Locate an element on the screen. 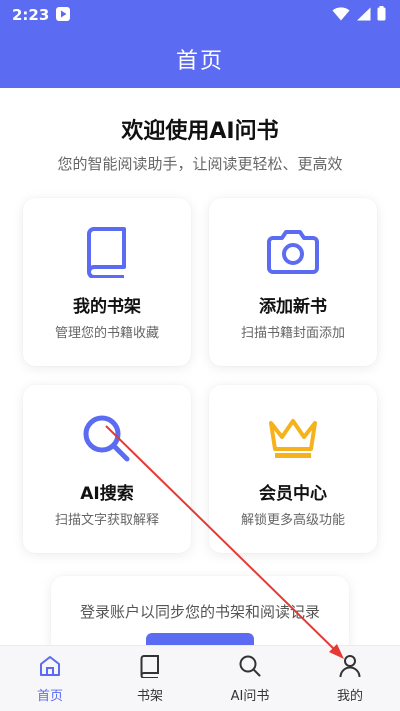  welcome-title: 欢迎使用AI问书 is located at coordinates (200, 131).